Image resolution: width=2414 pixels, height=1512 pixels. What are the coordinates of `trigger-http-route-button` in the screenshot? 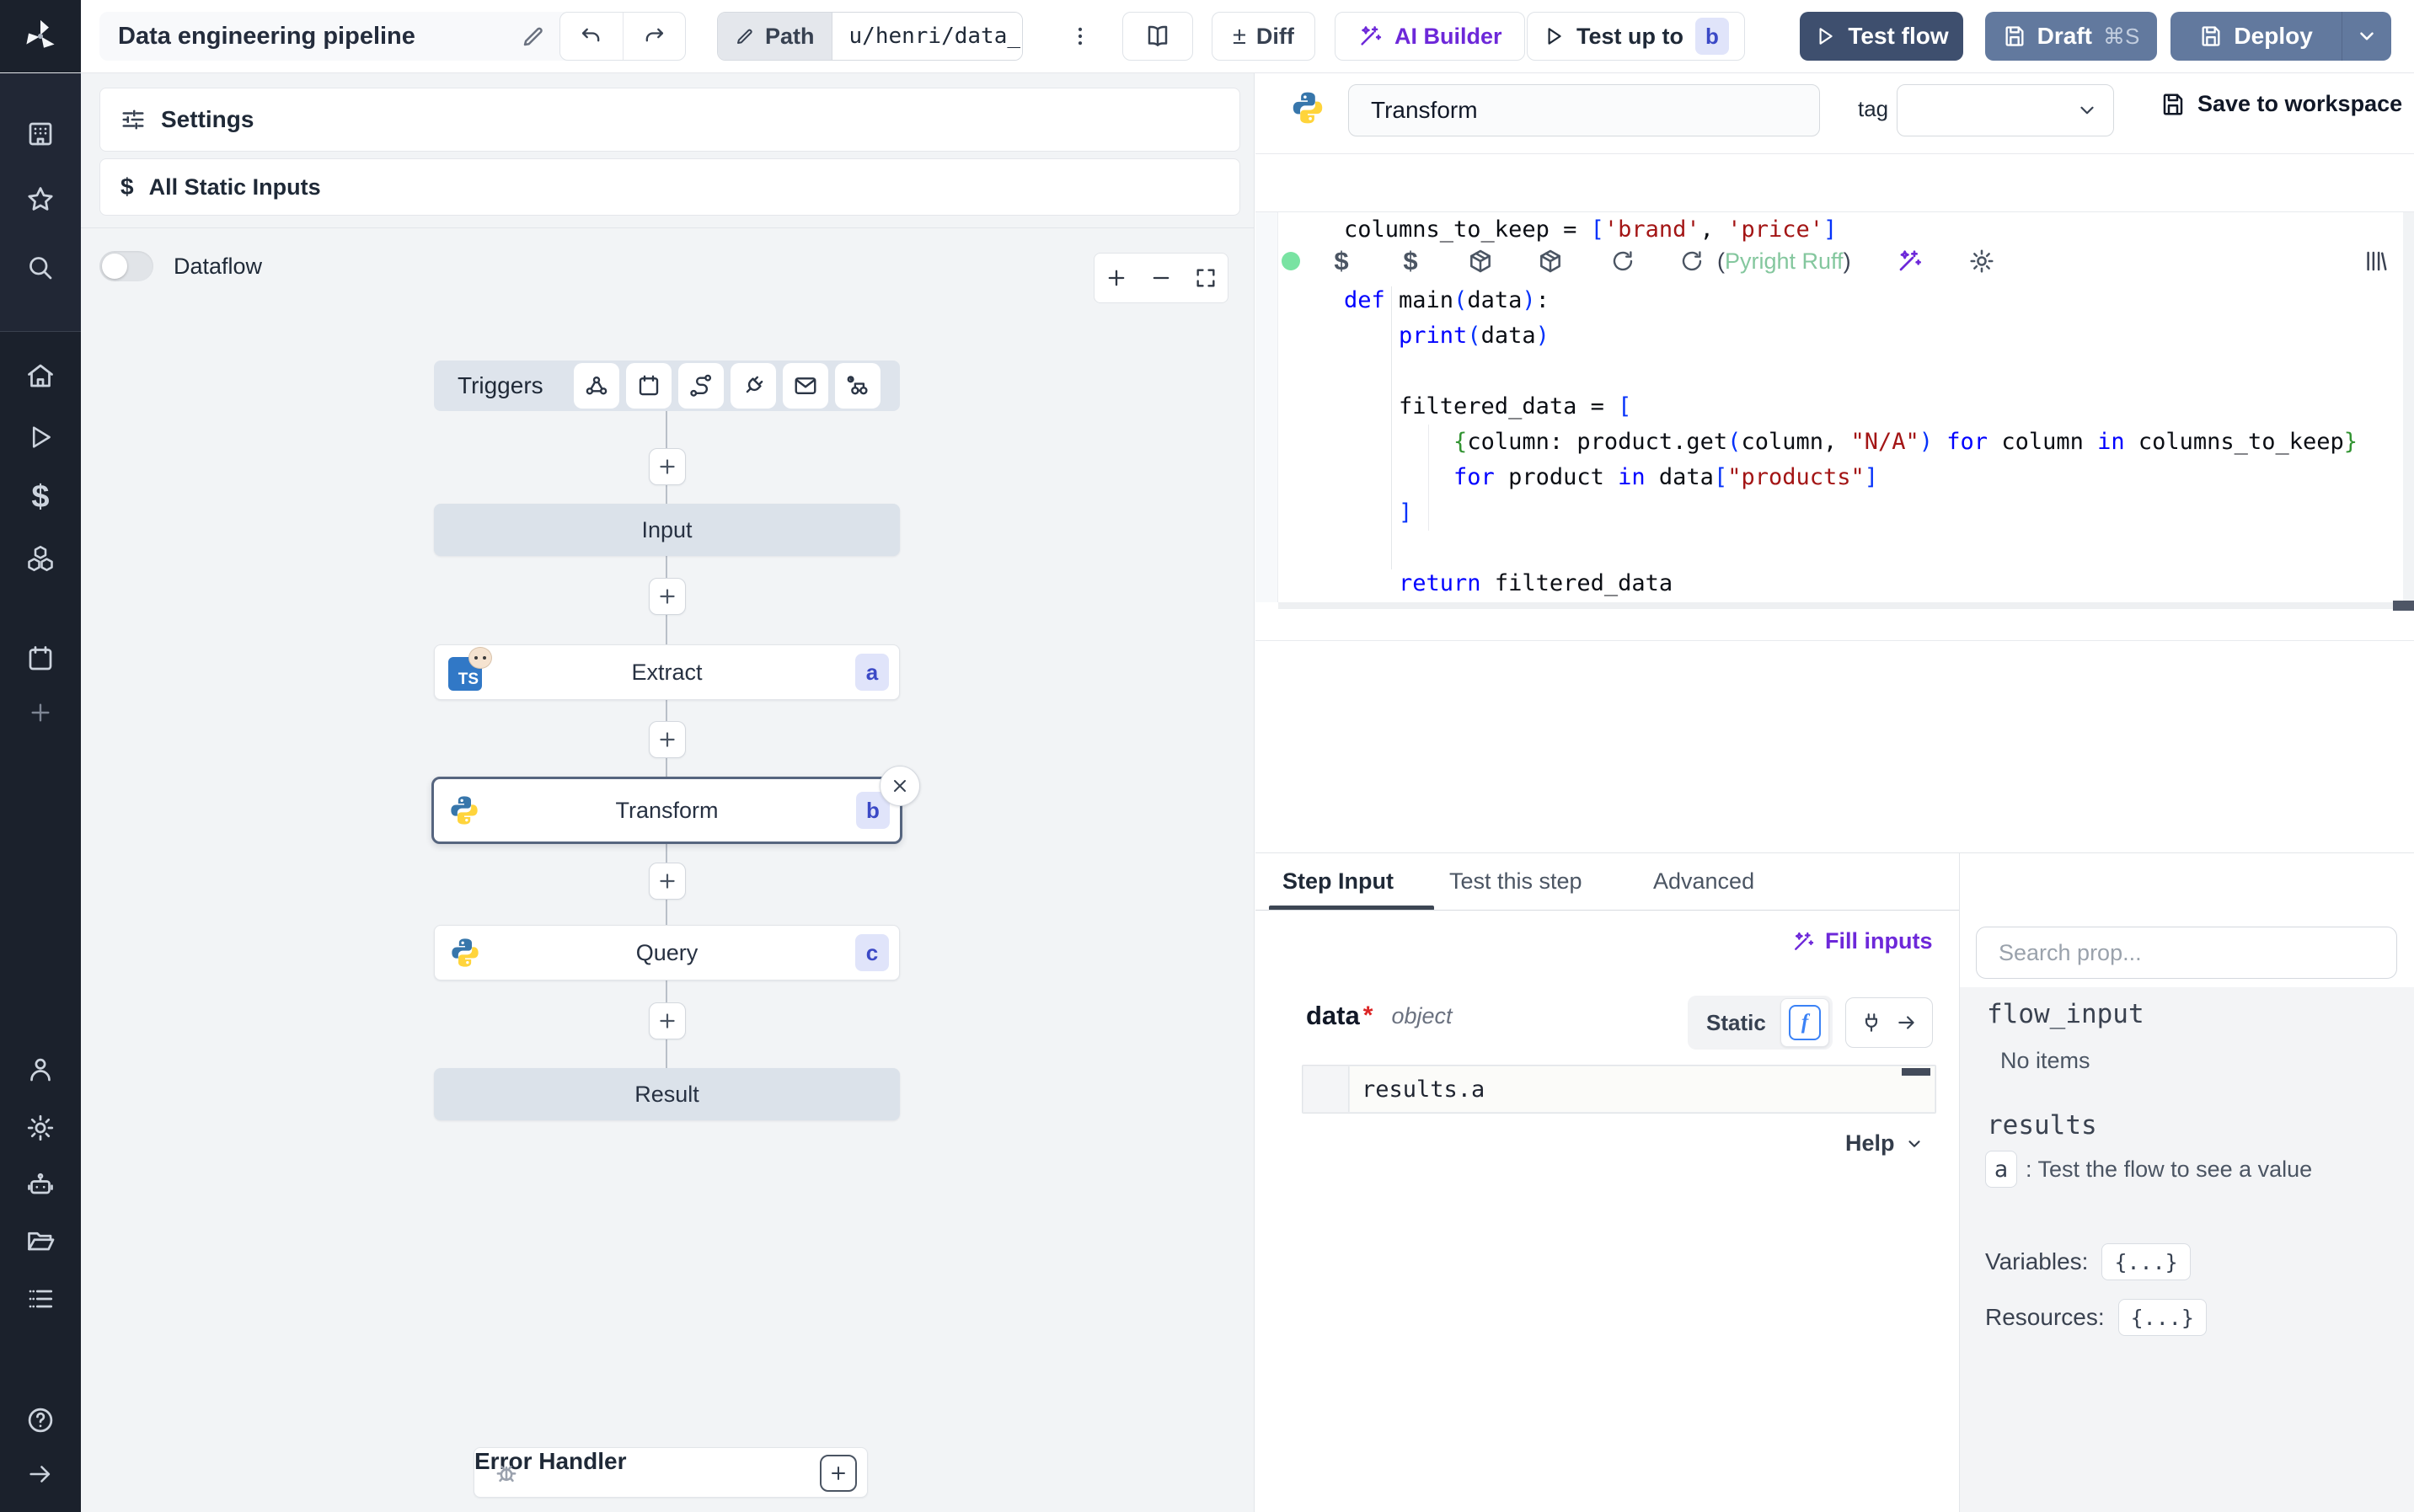 It's located at (700, 386).